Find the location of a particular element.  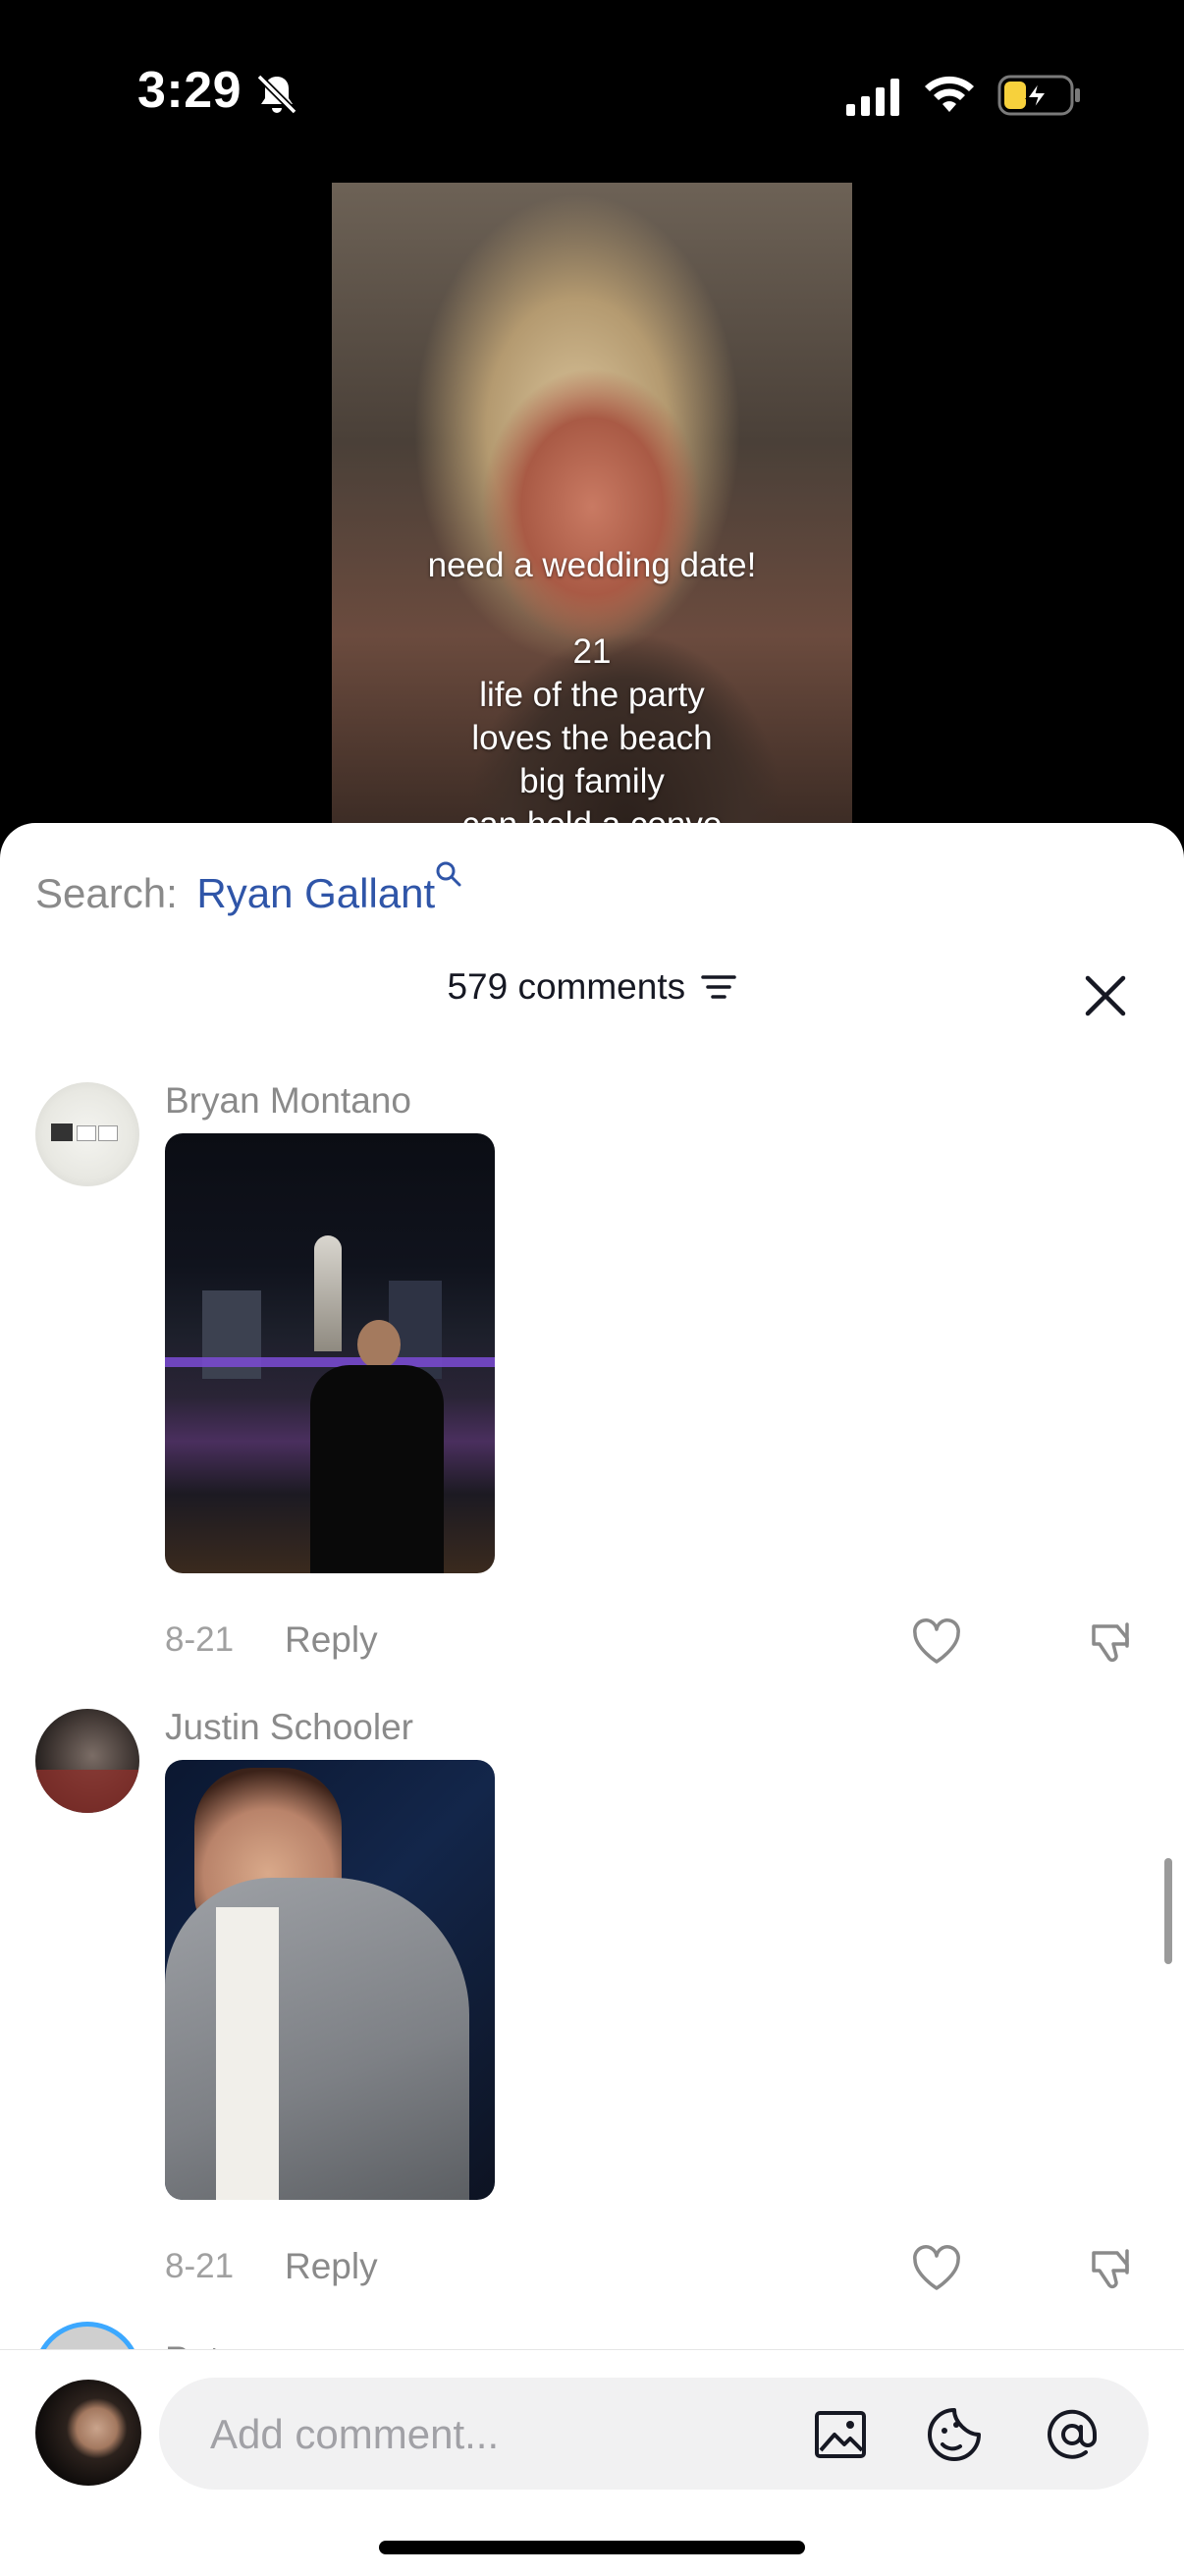

mention-icon is located at coordinates (1072, 2434).